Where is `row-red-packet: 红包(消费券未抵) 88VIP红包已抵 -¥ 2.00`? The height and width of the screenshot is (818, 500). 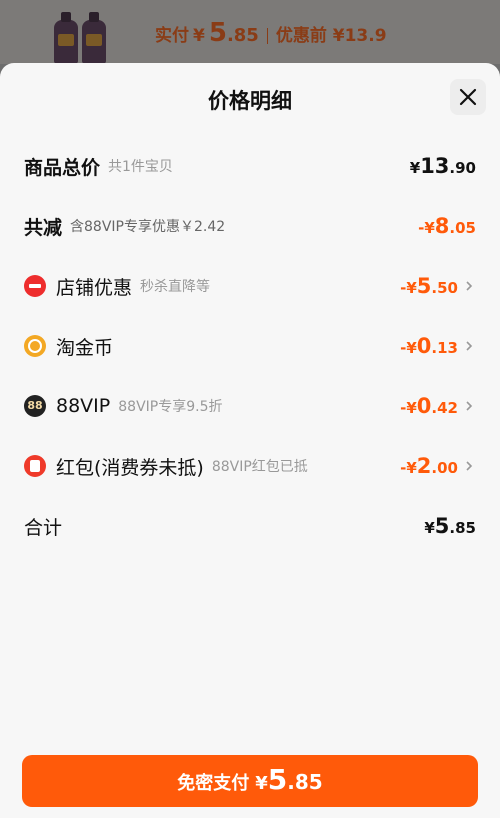 row-red-packet: 红包(消费券未抵) 88VIP红包已抵 -¥ 2.00 is located at coordinates (250, 466).